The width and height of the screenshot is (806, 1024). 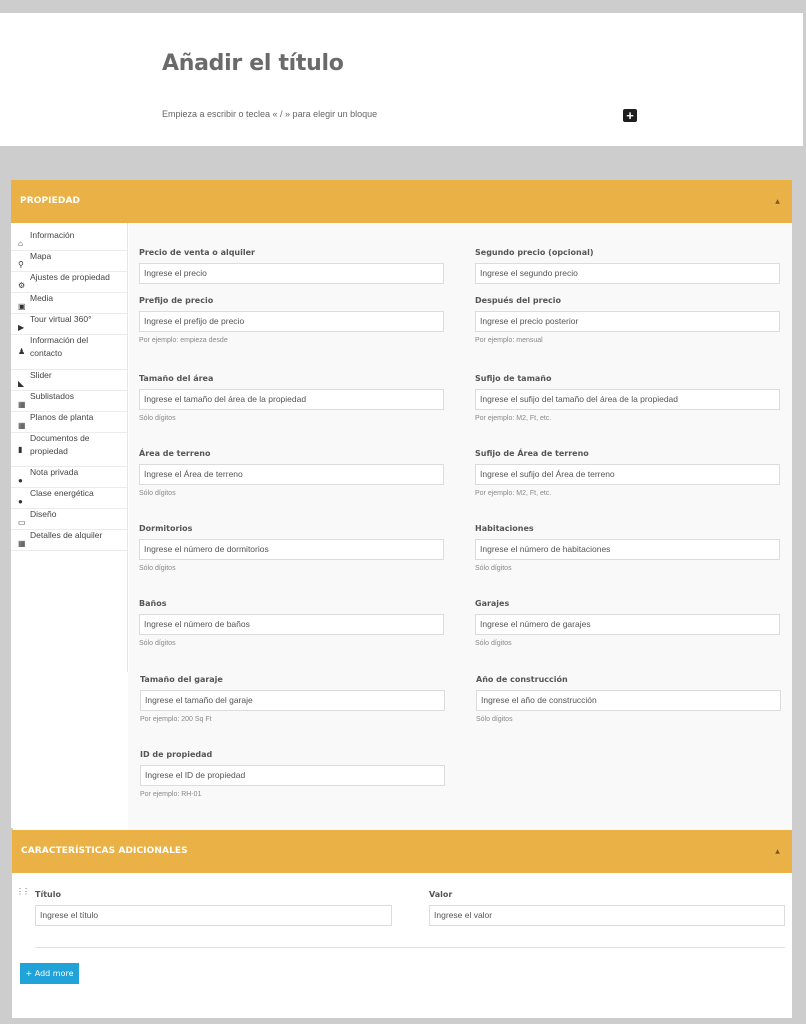 What do you see at coordinates (513, 378) in the screenshot?
I see `field-label: Sufijo de tamaño` at bounding box center [513, 378].